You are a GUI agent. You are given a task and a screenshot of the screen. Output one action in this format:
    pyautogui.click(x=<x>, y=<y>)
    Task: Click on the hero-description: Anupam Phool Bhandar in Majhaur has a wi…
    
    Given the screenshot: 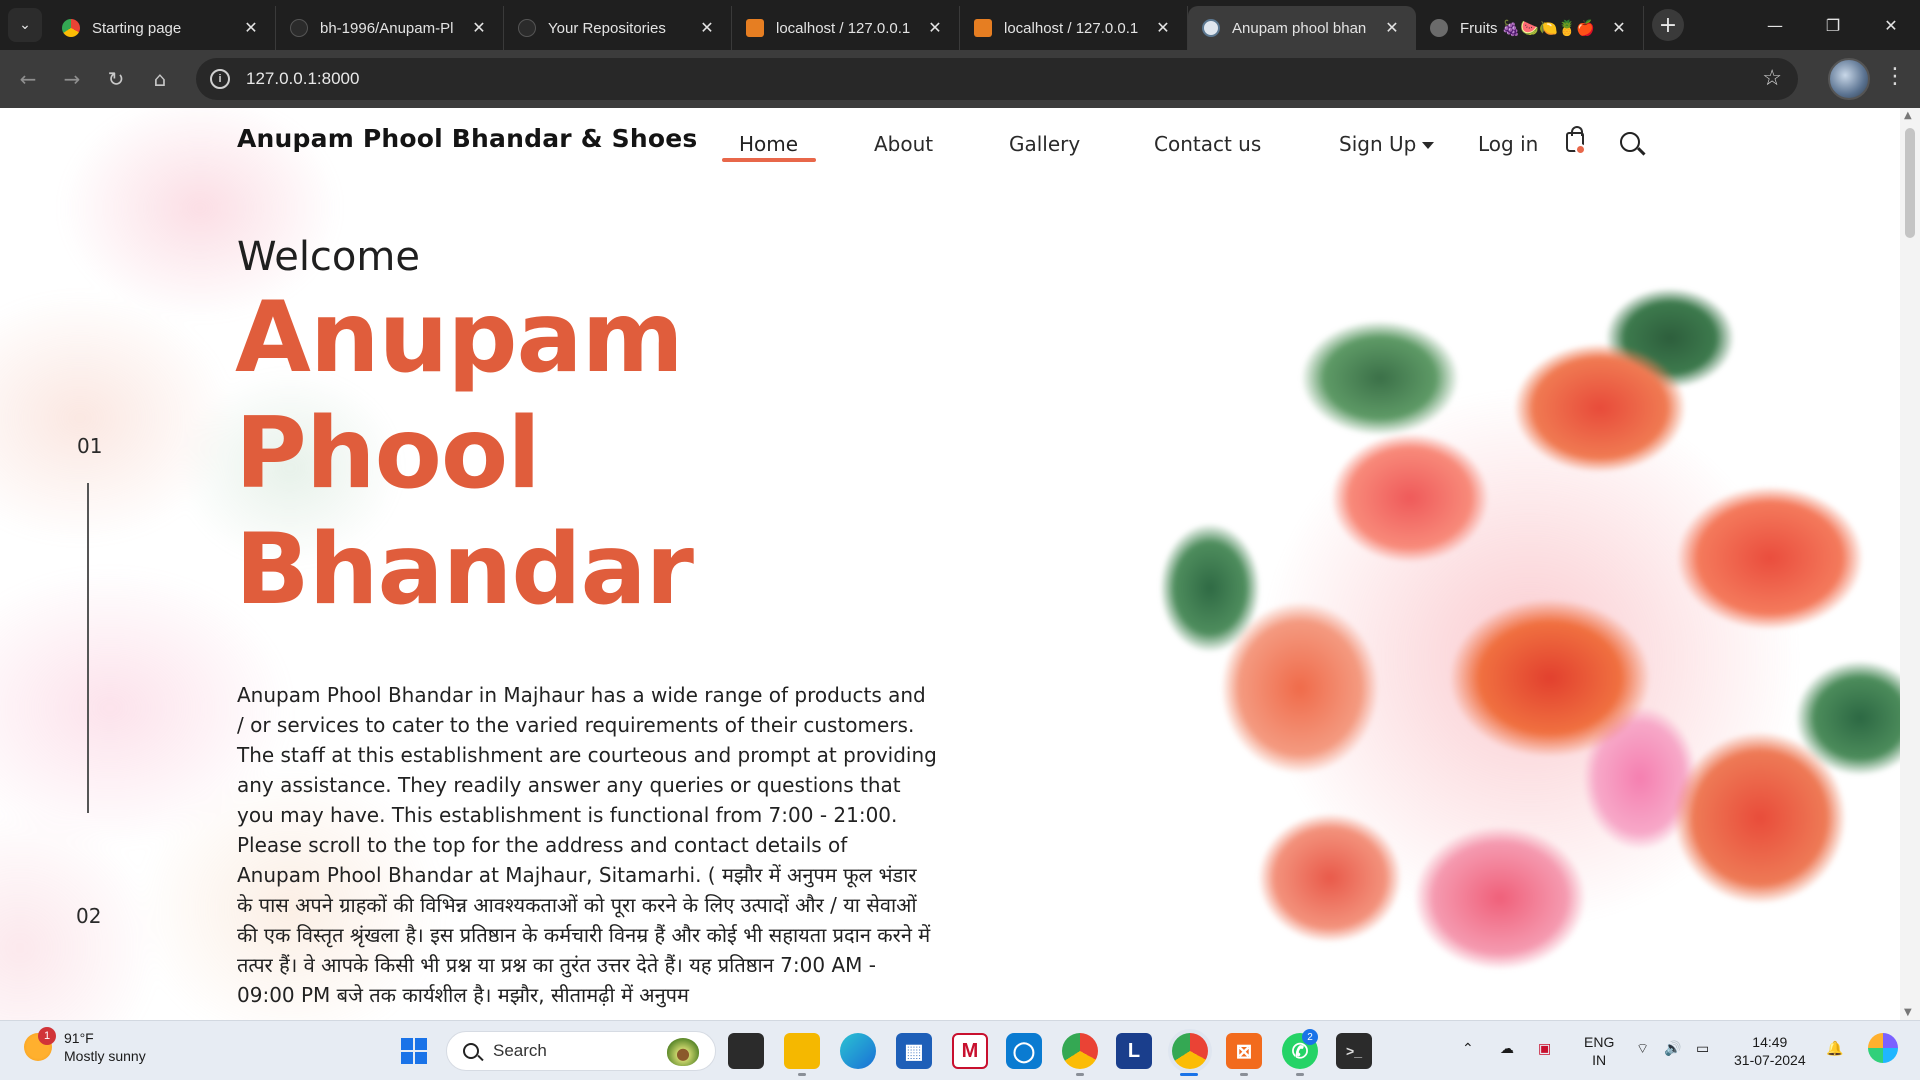 What is the action you would take?
    pyautogui.click(x=587, y=845)
    